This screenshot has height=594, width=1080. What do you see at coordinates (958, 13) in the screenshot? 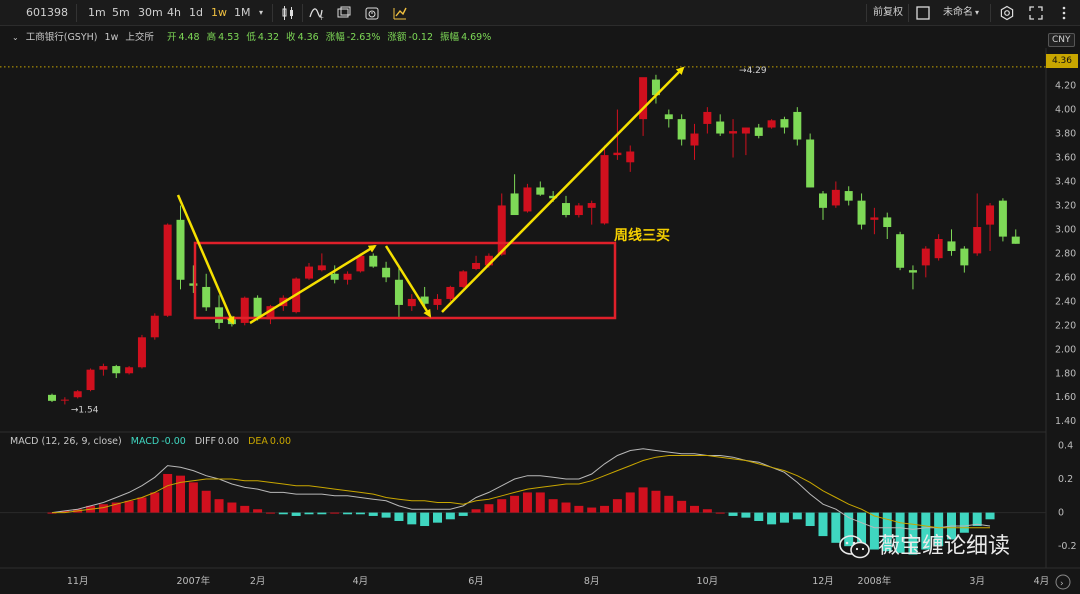
I see `layout-name-button: 未命名` at bounding box center [958, 13].